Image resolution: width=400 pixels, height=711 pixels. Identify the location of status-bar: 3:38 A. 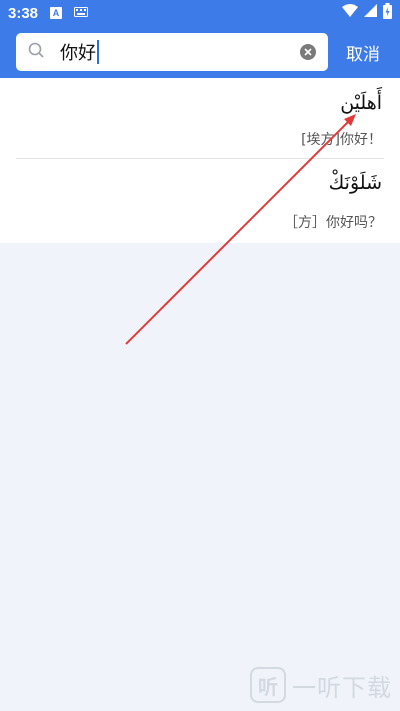
(200, 13).